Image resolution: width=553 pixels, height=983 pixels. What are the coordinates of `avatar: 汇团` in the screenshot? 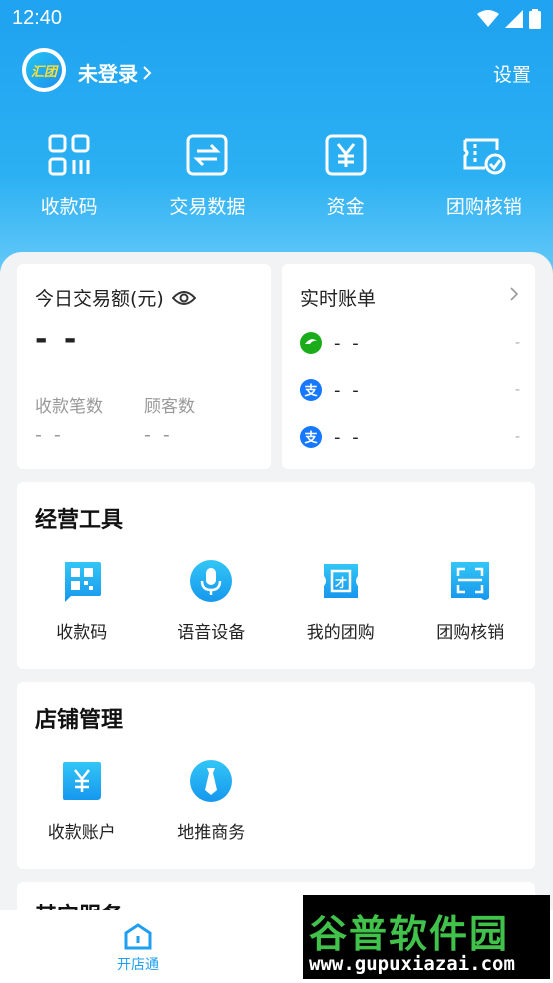 It's located at (44, 70).